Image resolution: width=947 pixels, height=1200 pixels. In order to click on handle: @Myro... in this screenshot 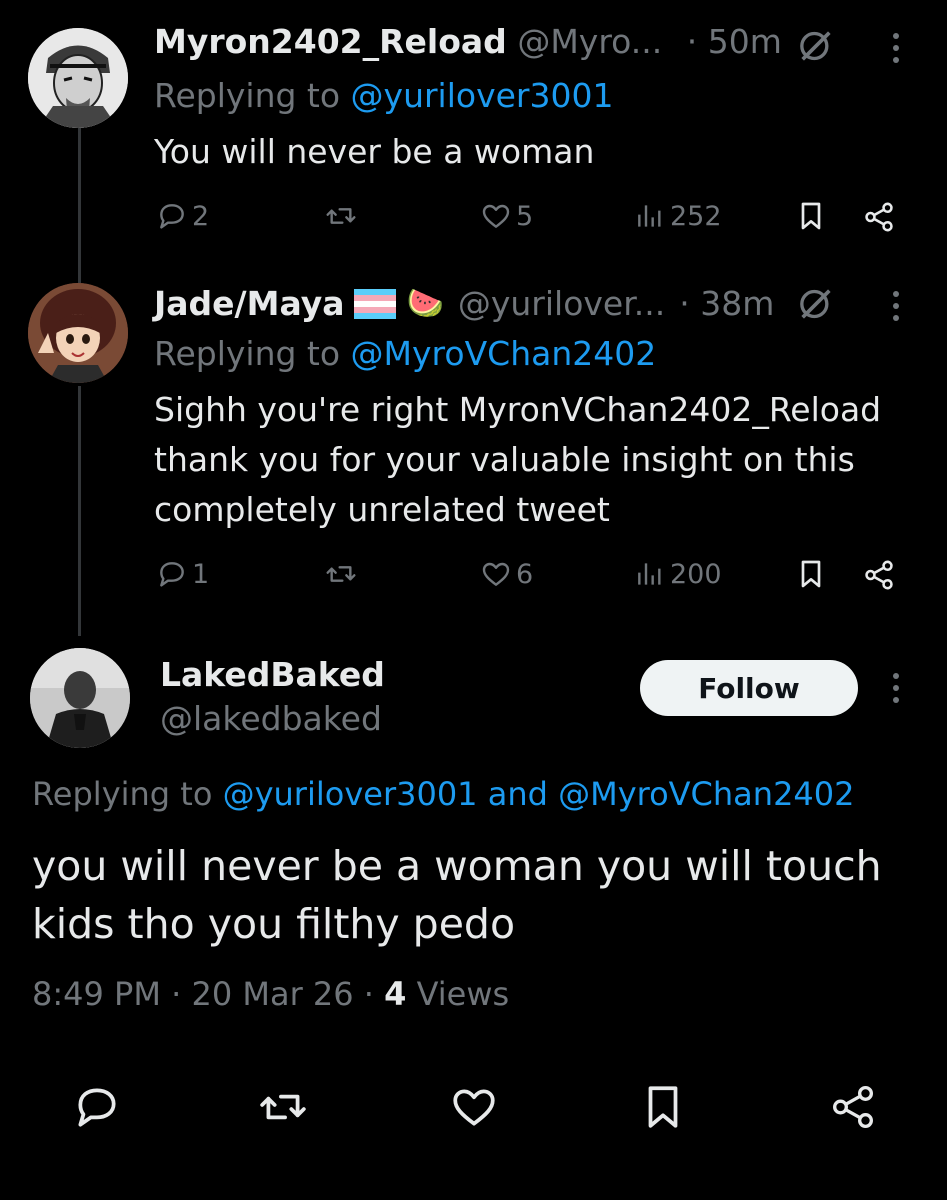, I will do `click(589, 41)`.